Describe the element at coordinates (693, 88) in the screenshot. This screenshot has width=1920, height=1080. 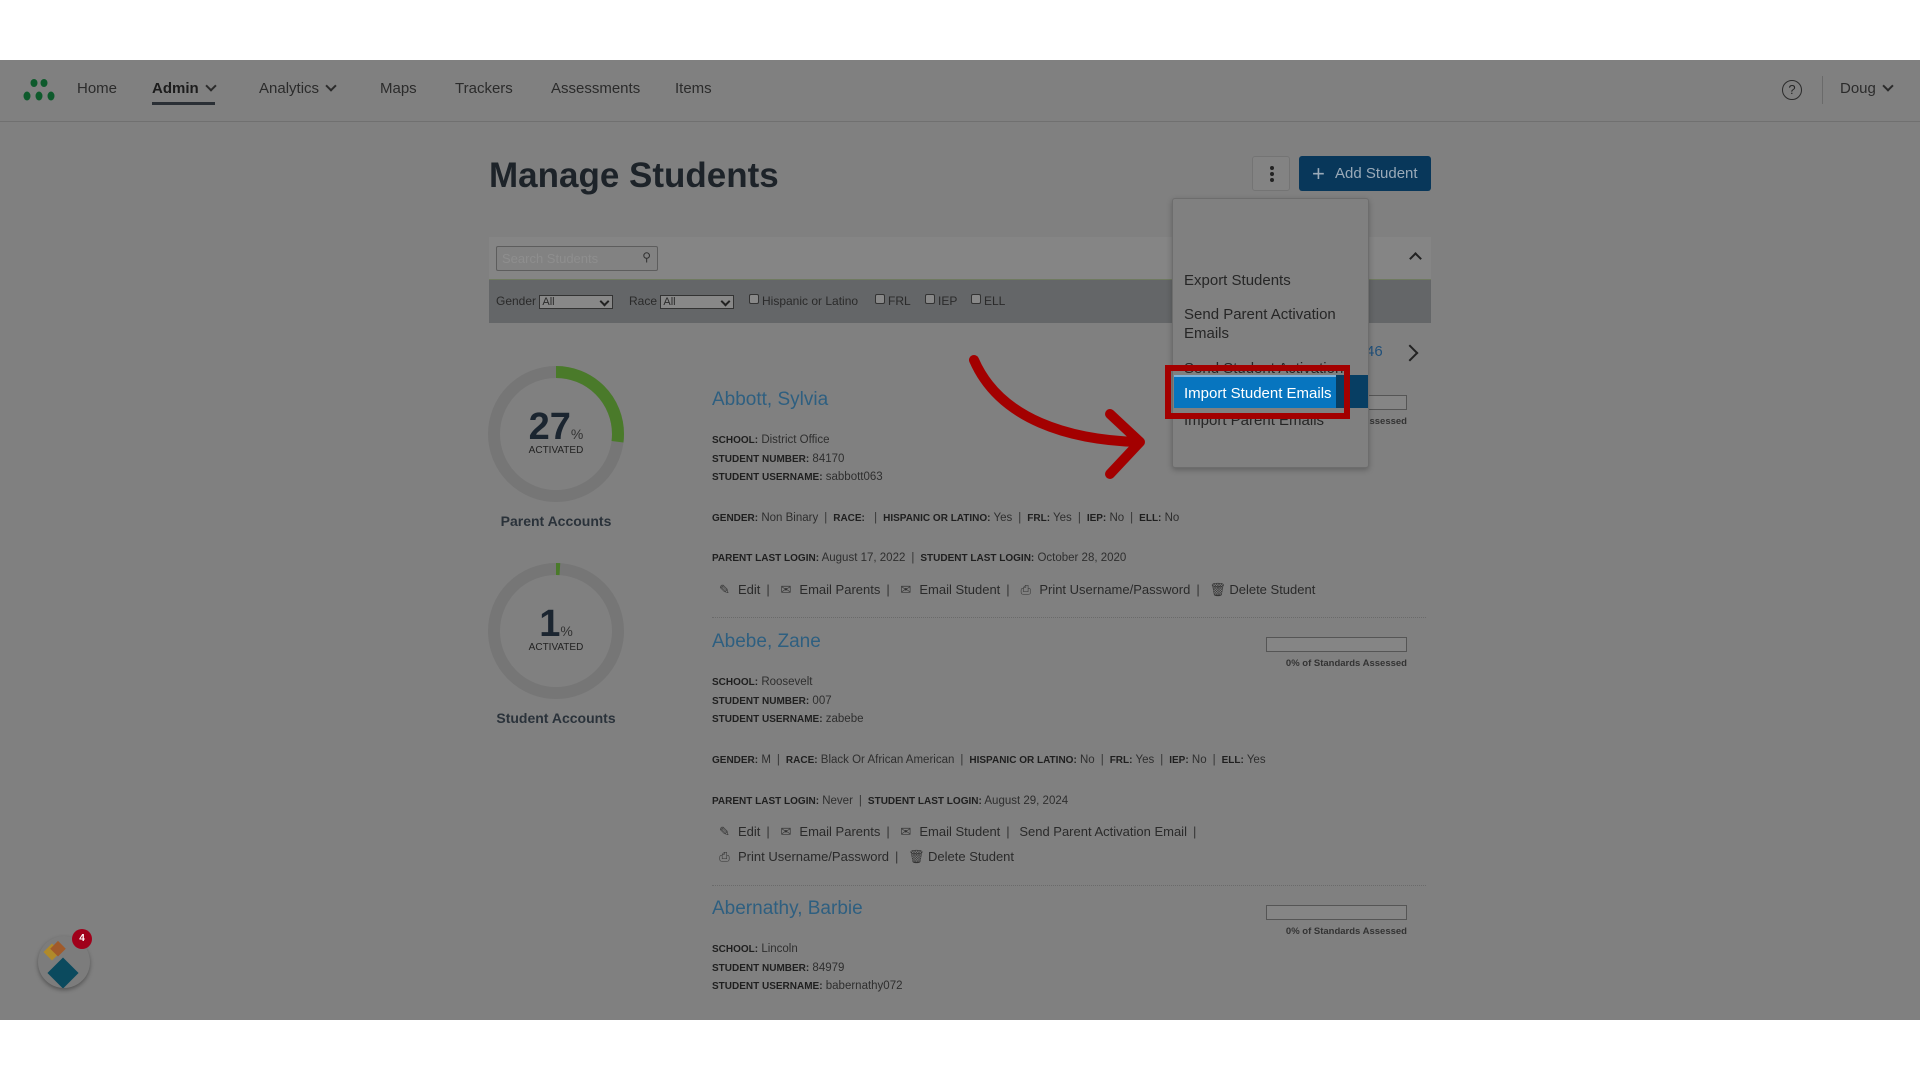
I see `nav-items: Items` at that location.